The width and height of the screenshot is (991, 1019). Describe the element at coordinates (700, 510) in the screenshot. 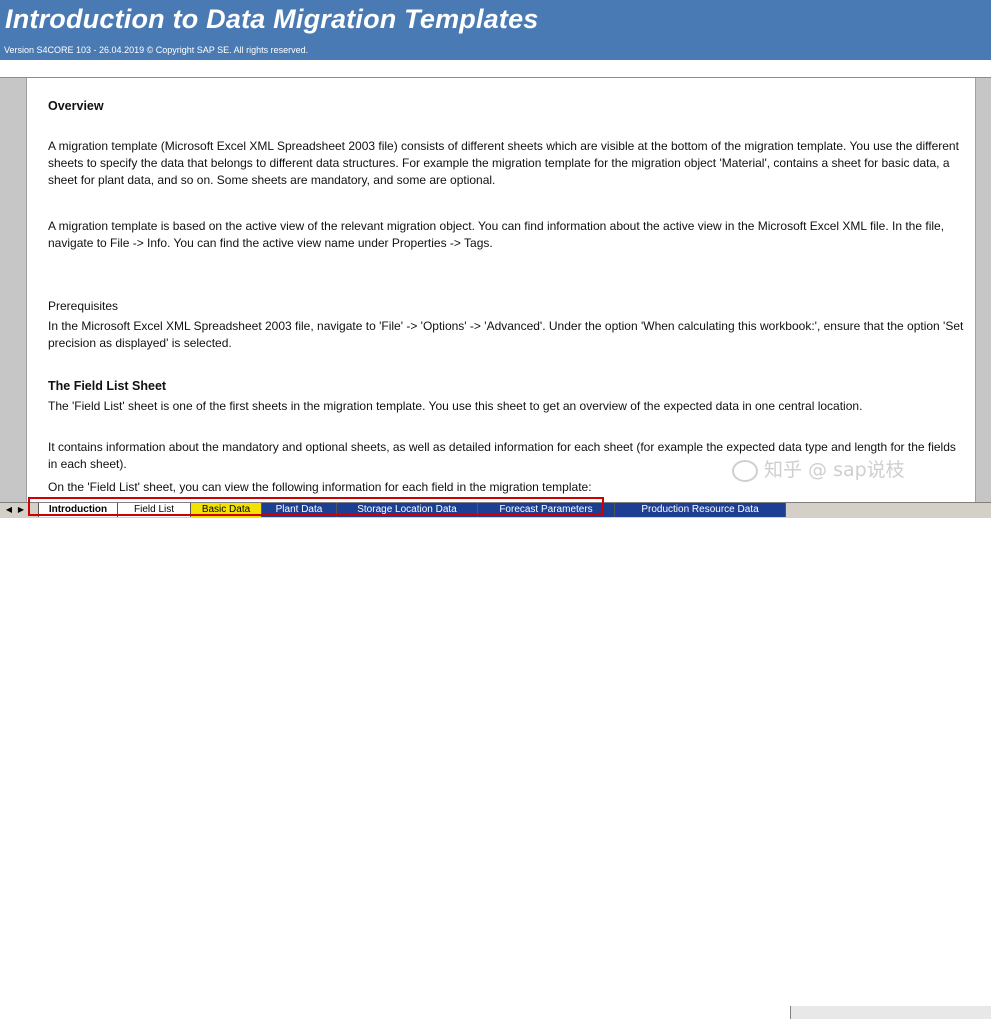

I see `tab-production-resource-data: Production Resource Data` at that location.